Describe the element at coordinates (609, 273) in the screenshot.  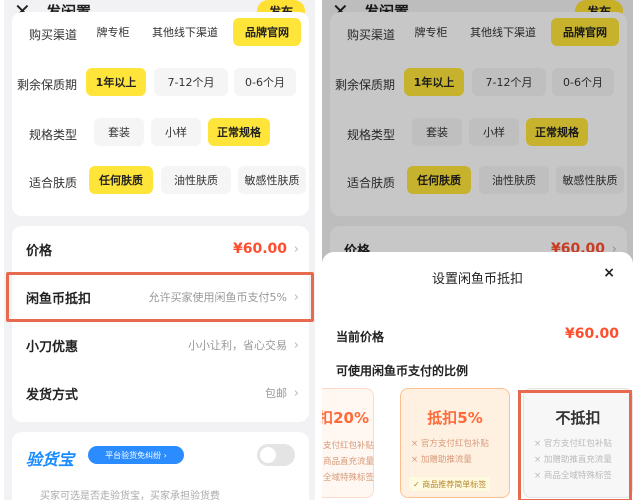
I see `close-icon: ×` at that location.